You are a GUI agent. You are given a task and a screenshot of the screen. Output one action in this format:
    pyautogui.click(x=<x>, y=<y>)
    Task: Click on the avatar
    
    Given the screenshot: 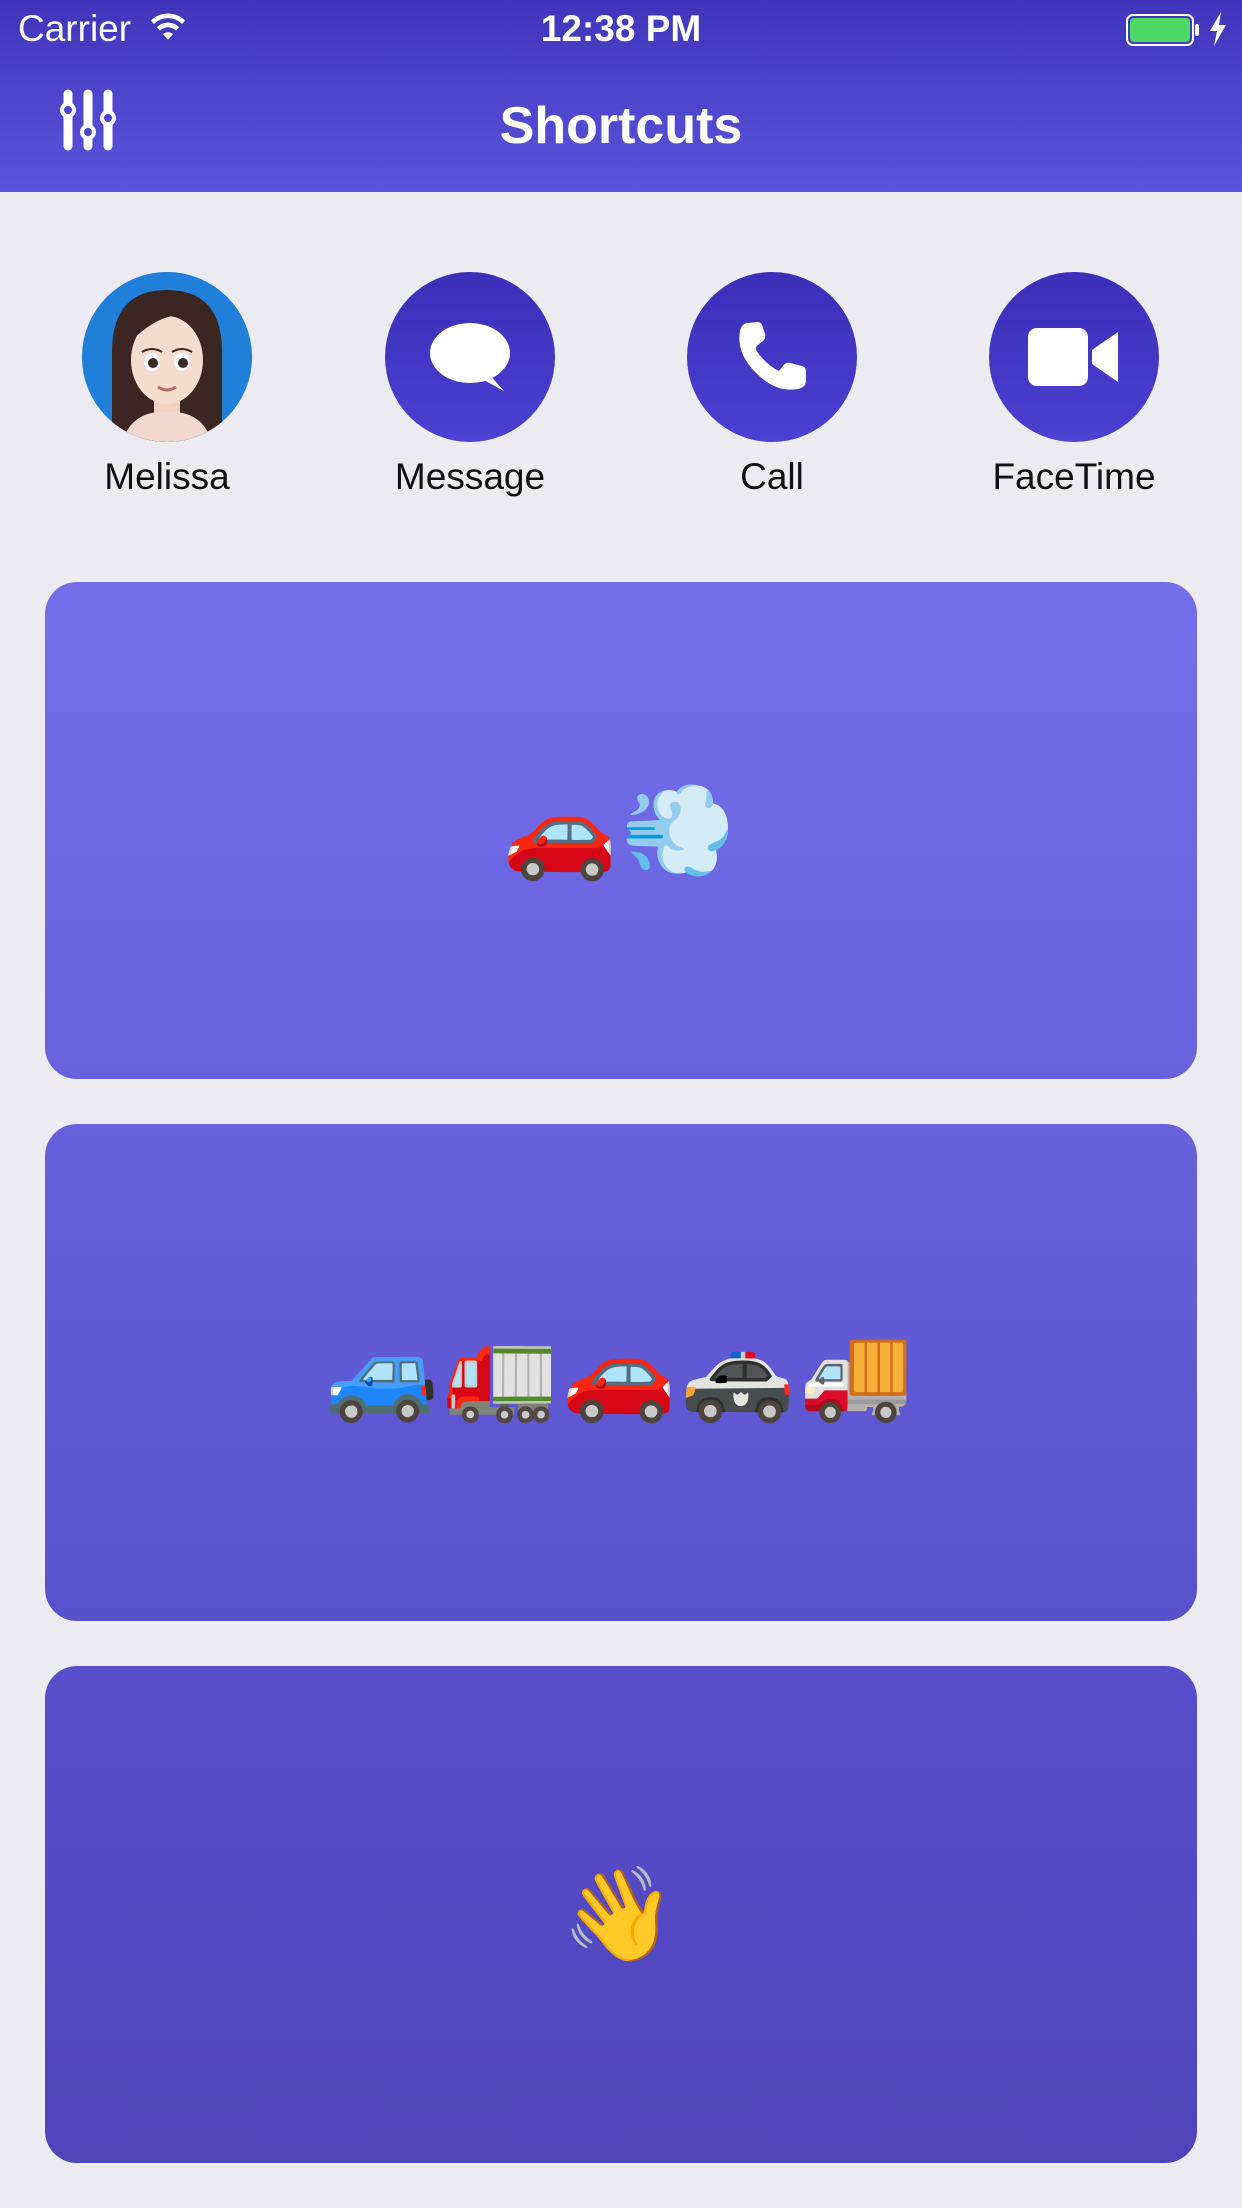 What is the action you would take?
    pyautogui.click(x=167, y=357)
    